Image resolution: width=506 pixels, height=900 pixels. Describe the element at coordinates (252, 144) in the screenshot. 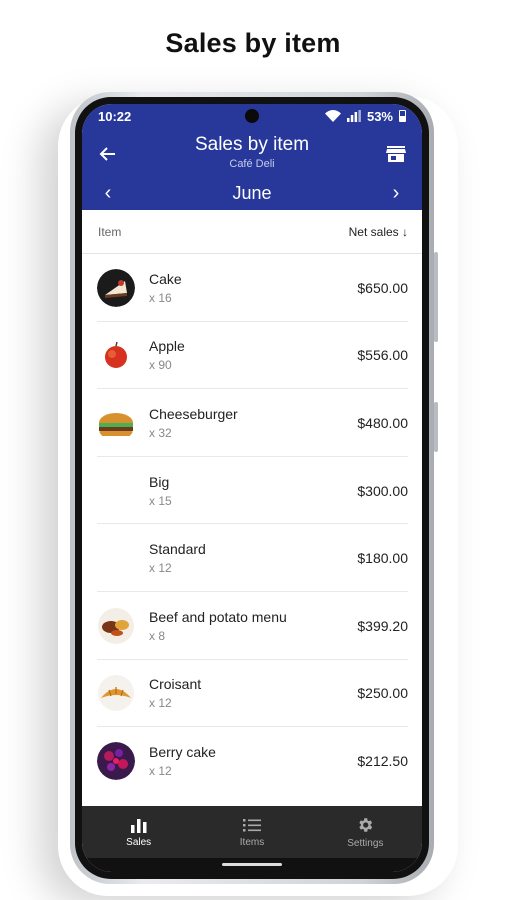

I see `screen-title: Sales by item` at that location.